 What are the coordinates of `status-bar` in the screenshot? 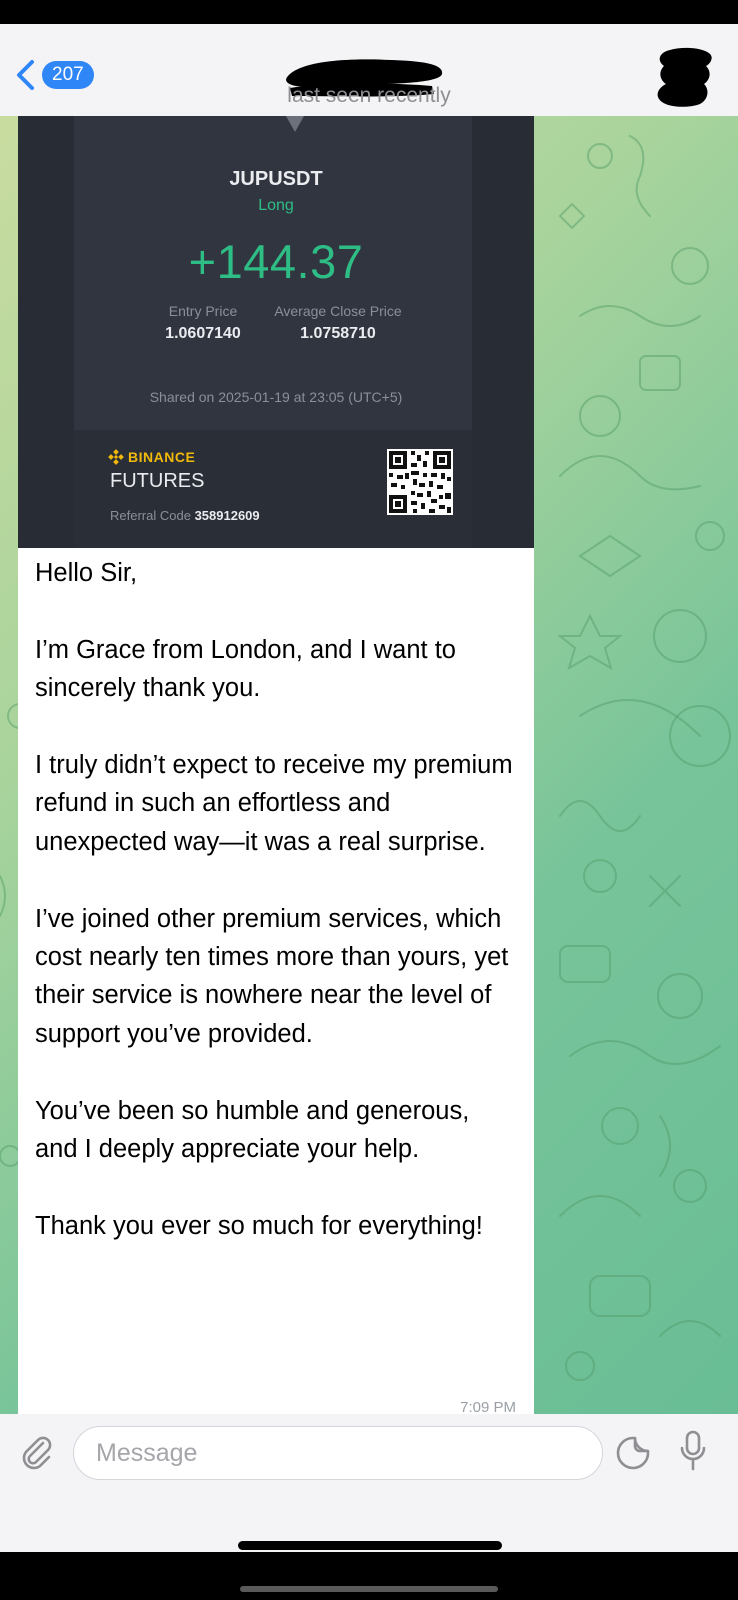 It's located at (369, 12).